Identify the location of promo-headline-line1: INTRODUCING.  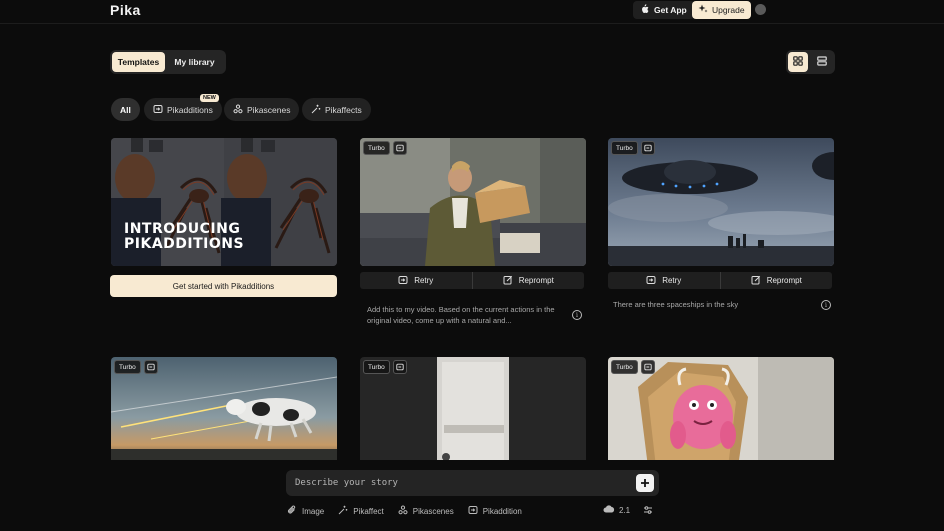
(182, 229).